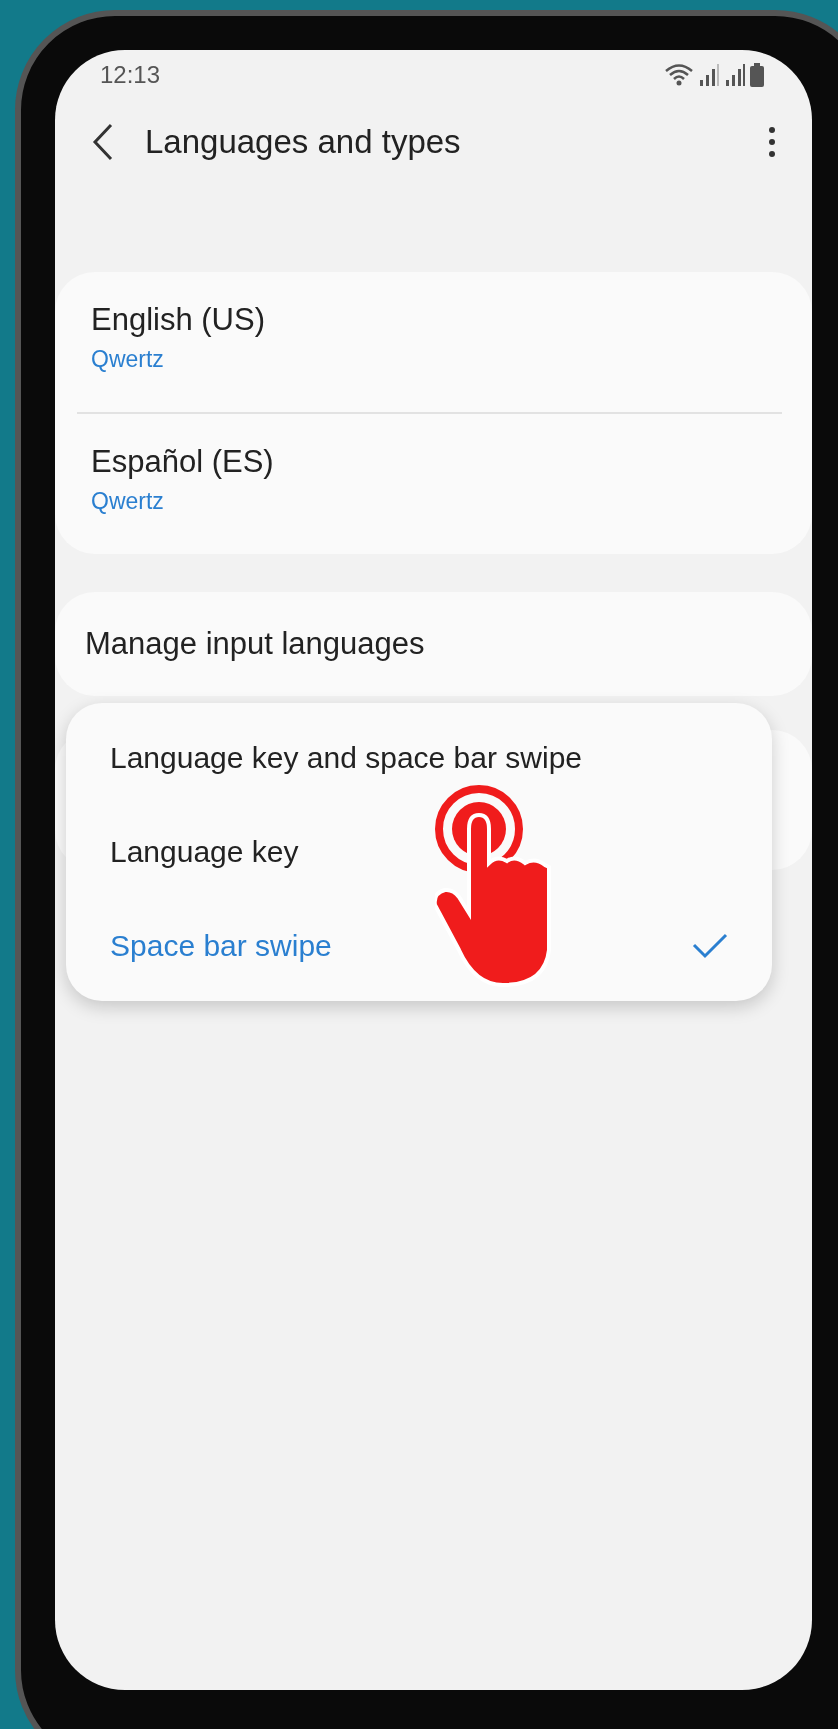 The width and height of the screenshot is (838, 1729). What do you see at coordinates (419, 946) in the screenshot?
I see `menu-option: Space bar swipe` at bounding box center [419, 946].